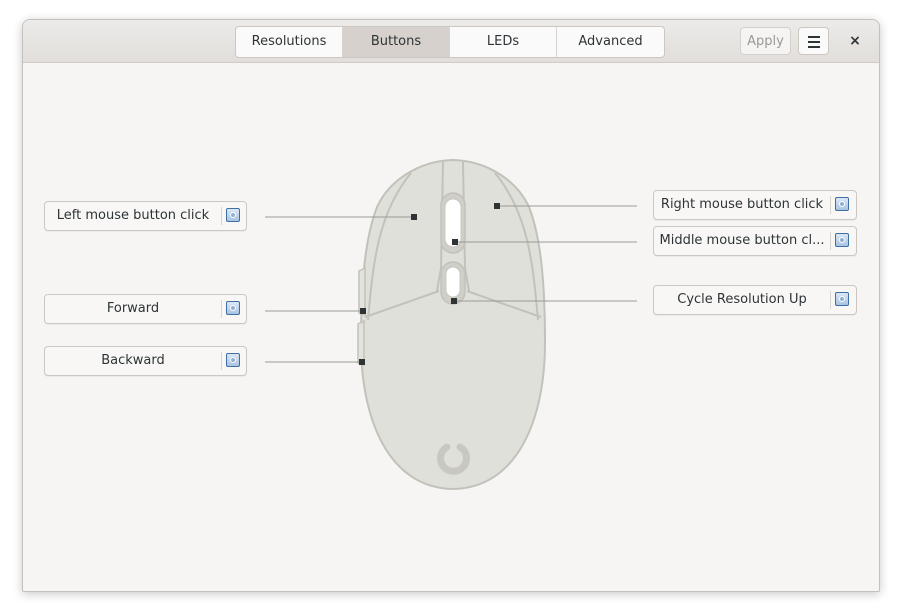 The image size is (900, 615). I want to click on anchor-backward, so click(362, 362).